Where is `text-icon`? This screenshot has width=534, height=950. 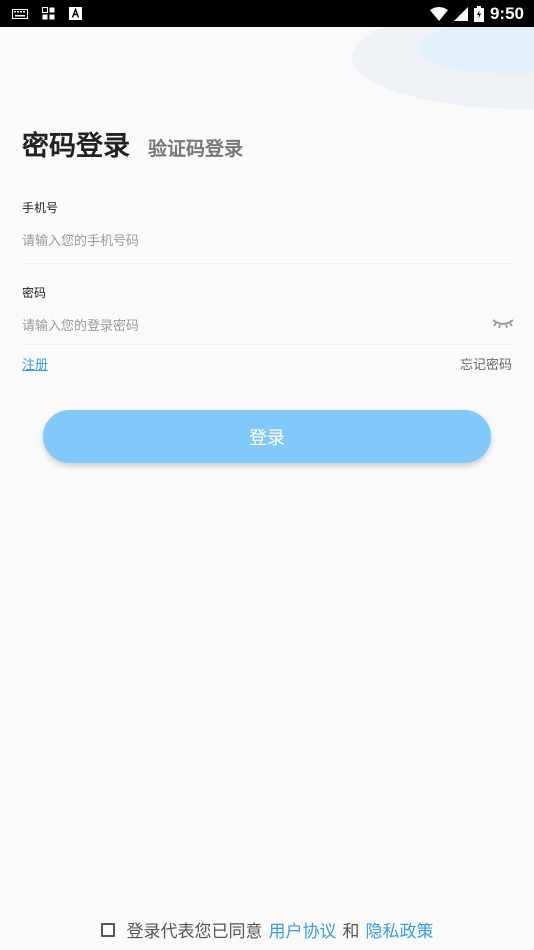 text-icon is located at coordinates (75, 13).